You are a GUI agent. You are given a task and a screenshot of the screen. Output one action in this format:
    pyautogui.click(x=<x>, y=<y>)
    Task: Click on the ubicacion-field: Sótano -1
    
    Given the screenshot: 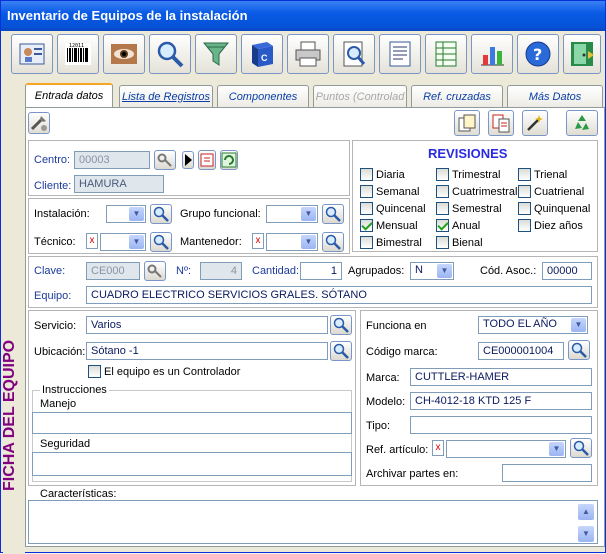 What is the action you would take?
    pyautogui.click(x=207, y=351)
    